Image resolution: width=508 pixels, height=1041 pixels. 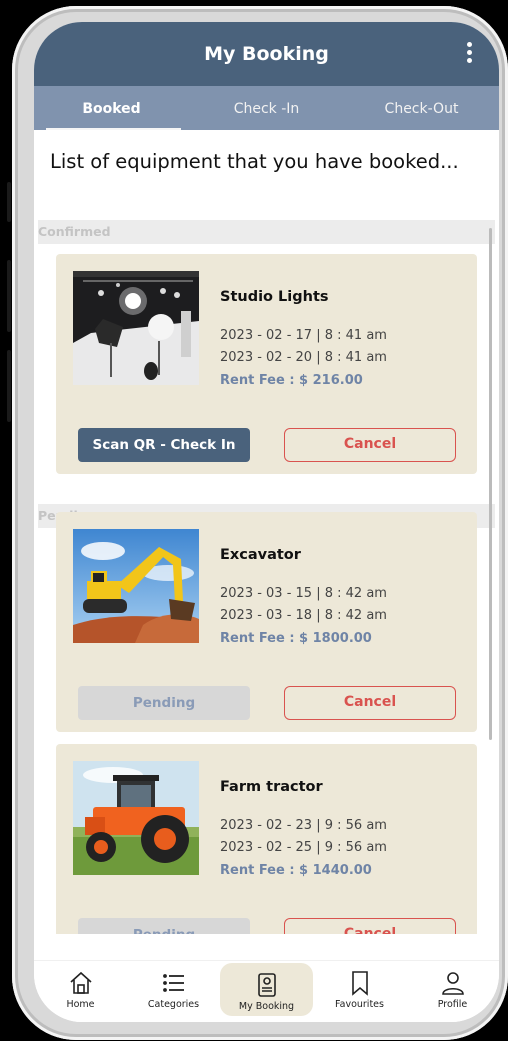 What do you see at coordinates (80, 982) in the screenshot?
I see `home-icon` at bounding box center [80, 982].